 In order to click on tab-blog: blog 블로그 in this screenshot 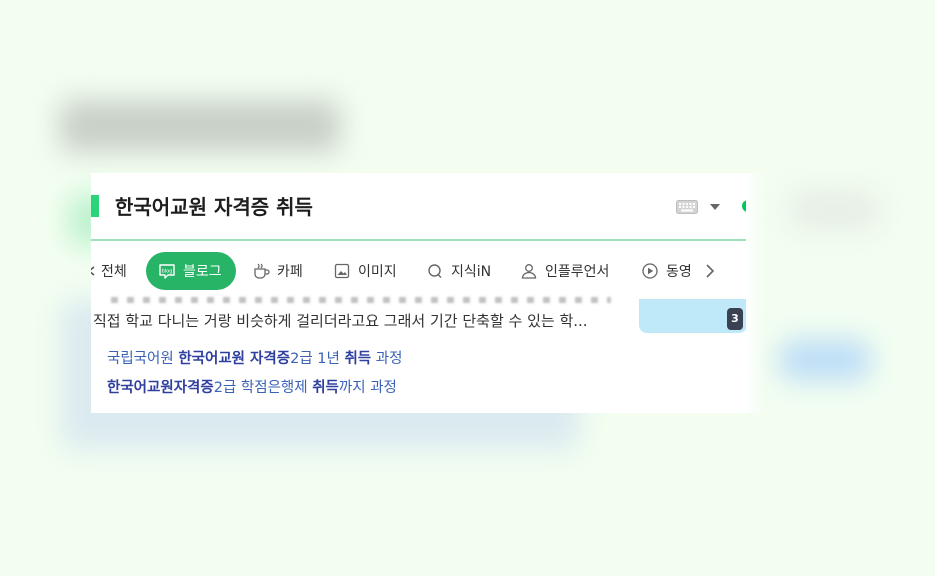, I will do `click(191, 271)`.